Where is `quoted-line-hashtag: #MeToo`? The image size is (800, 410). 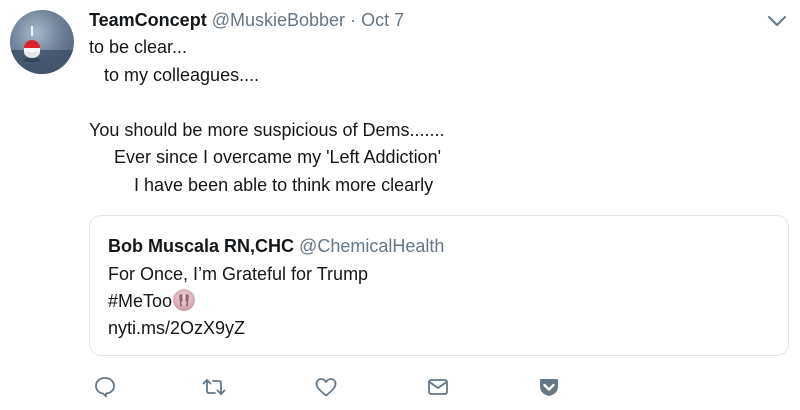 quoted-line-hashtag: #MeToo is located at coordinates (238, 301).